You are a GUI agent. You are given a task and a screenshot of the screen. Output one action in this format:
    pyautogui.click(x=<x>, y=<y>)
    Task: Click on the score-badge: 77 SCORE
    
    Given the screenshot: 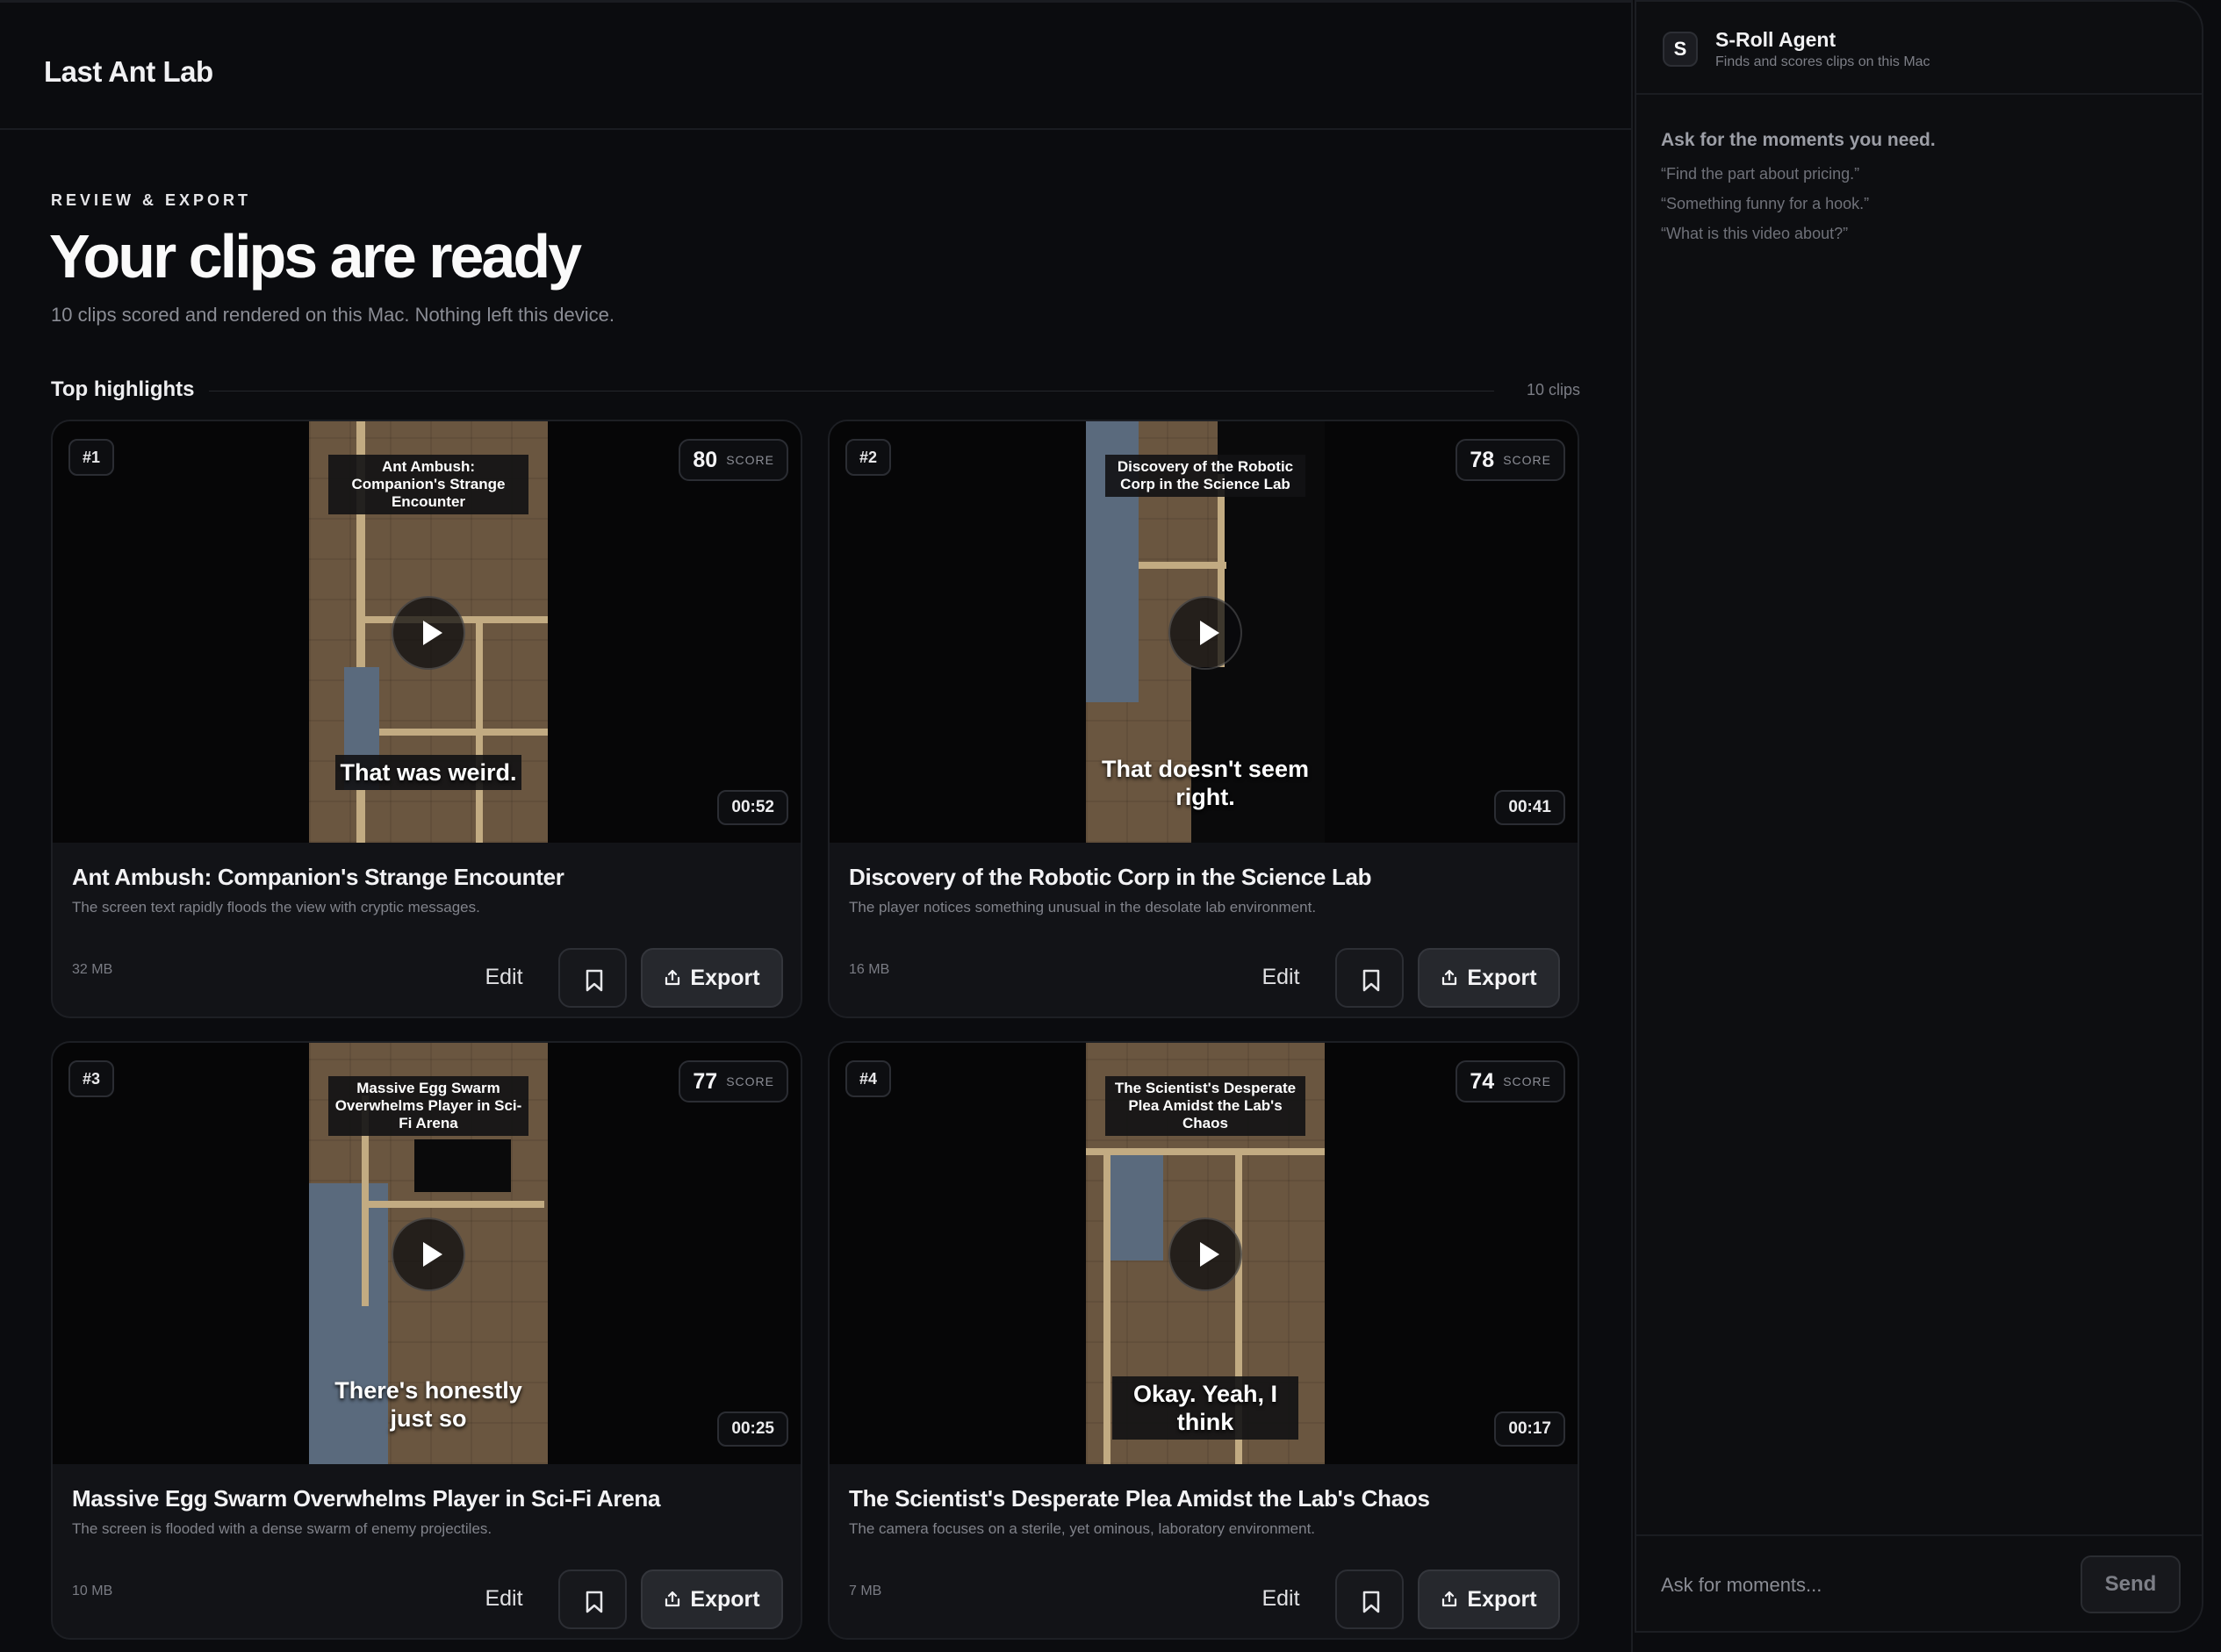 What is the action you would take?
    pyautogui.click(x=734, y=1081)
    